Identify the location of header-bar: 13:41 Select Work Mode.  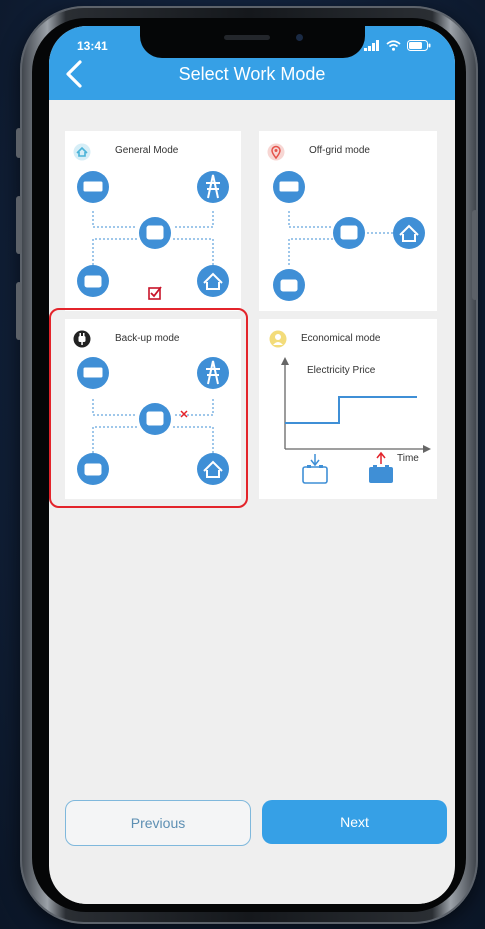
(252, 63).